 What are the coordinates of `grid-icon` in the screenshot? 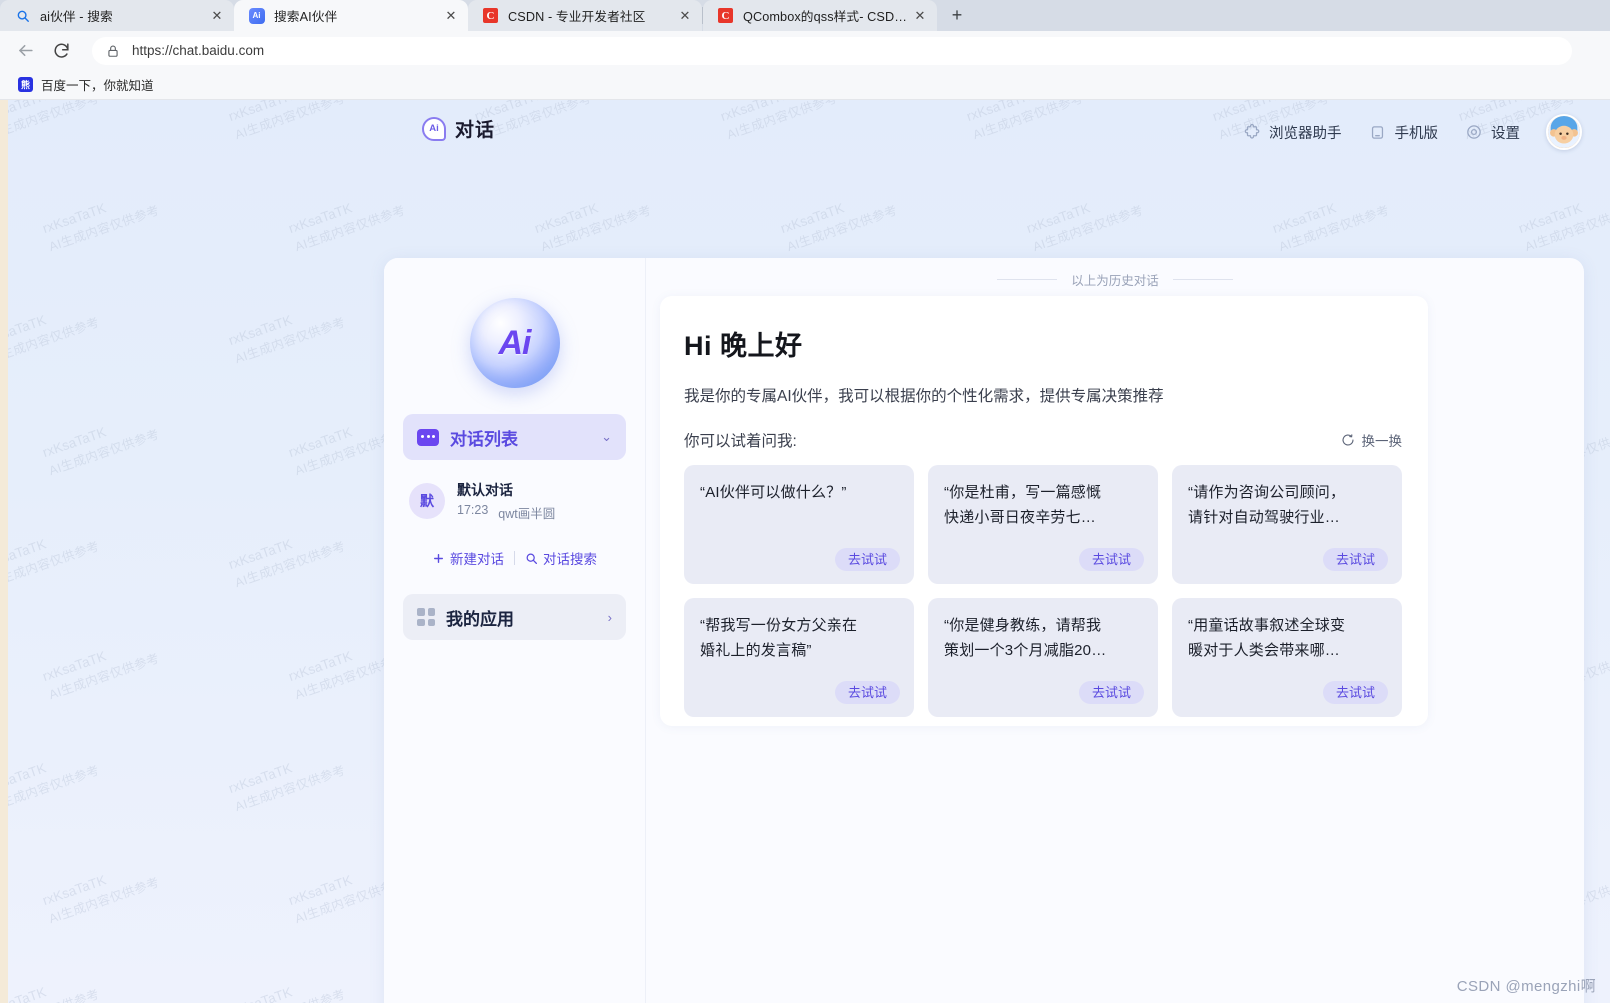 It's located at (426, 617).